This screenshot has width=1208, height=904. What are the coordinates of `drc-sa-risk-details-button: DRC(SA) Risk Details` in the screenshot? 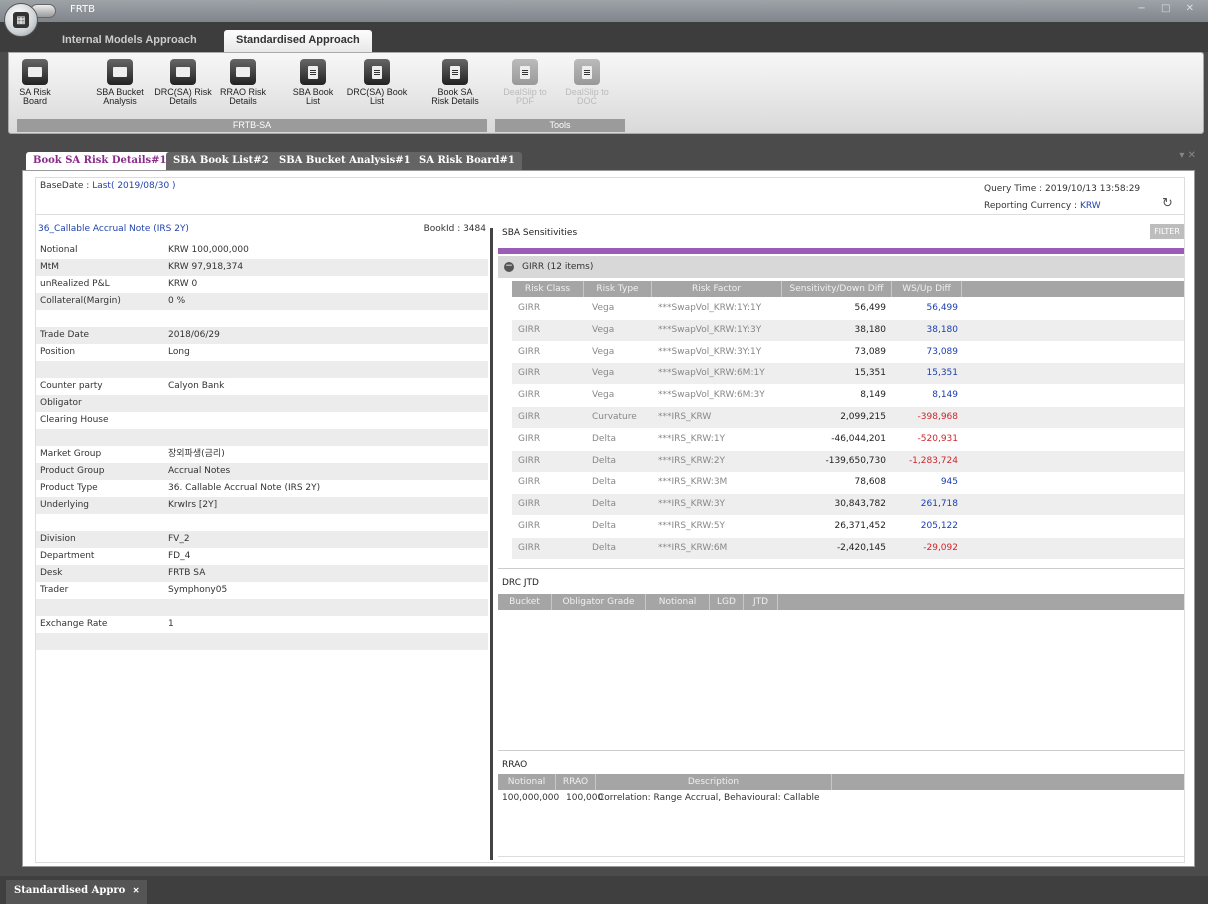 It's located at (183, 82).